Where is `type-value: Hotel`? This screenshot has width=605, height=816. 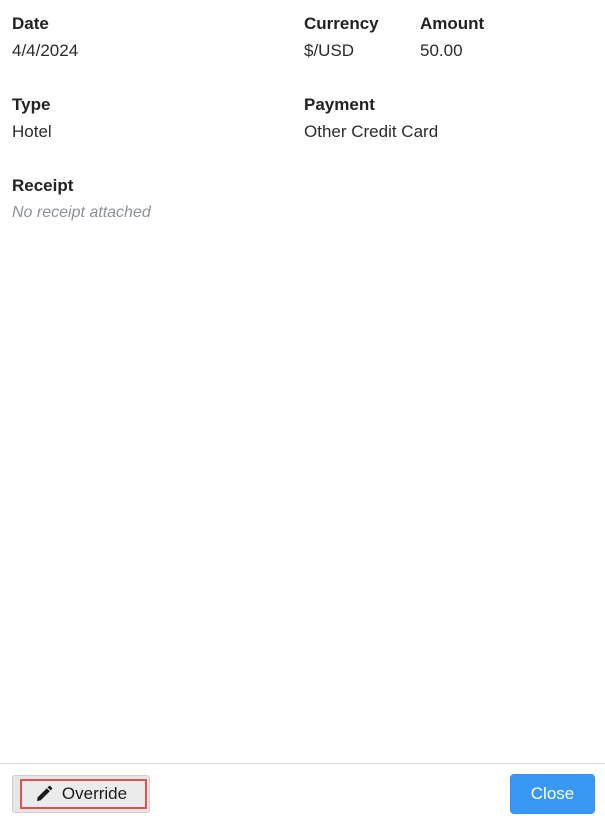
type-value: Hotel is located at coordinates (32, 131).